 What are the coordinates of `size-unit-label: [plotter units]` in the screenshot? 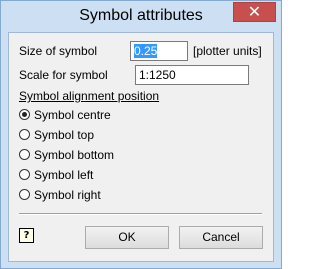 It's located at (227, 51).